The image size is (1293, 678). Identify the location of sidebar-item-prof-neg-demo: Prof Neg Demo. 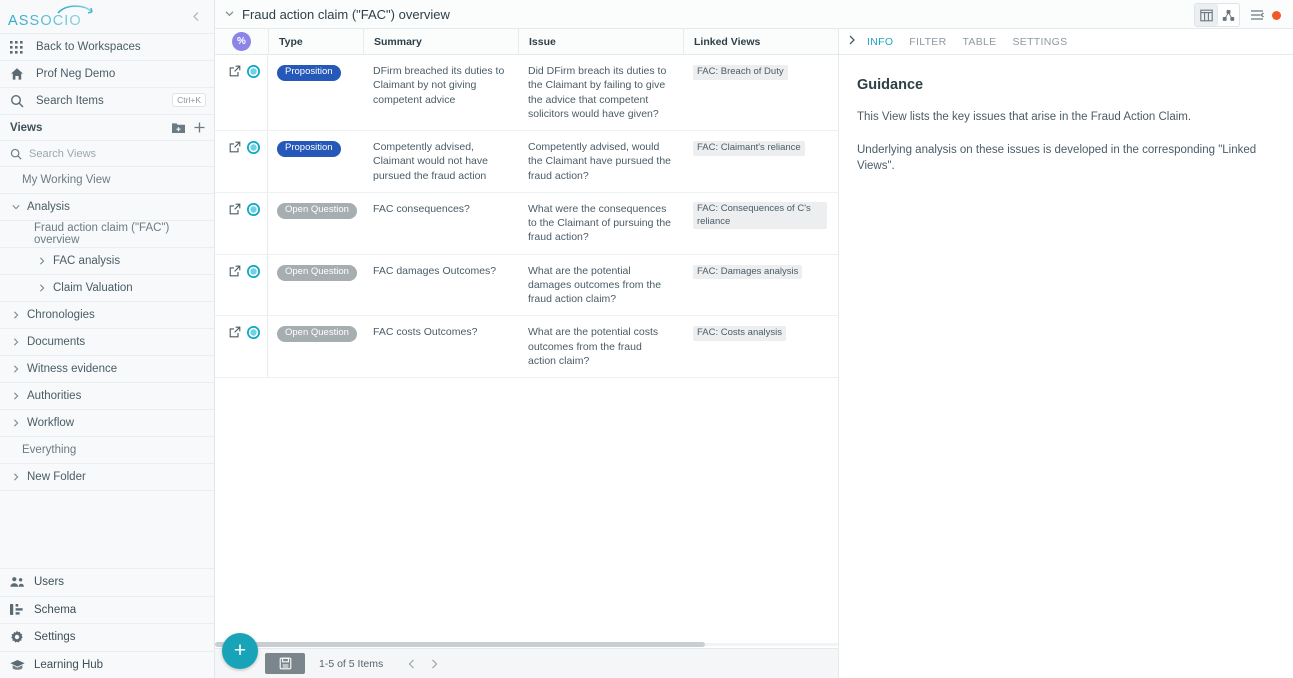
(107, 74).